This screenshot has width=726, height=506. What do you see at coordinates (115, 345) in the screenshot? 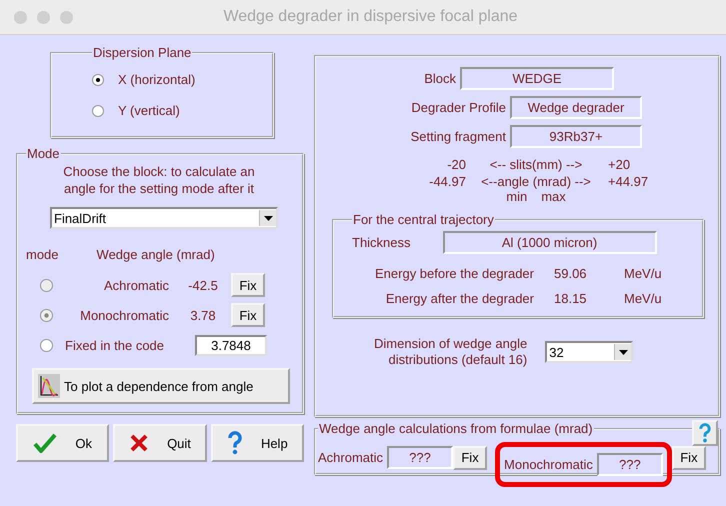
I see `mode-label: Fixed in the code` at bounding box center [115, 345].